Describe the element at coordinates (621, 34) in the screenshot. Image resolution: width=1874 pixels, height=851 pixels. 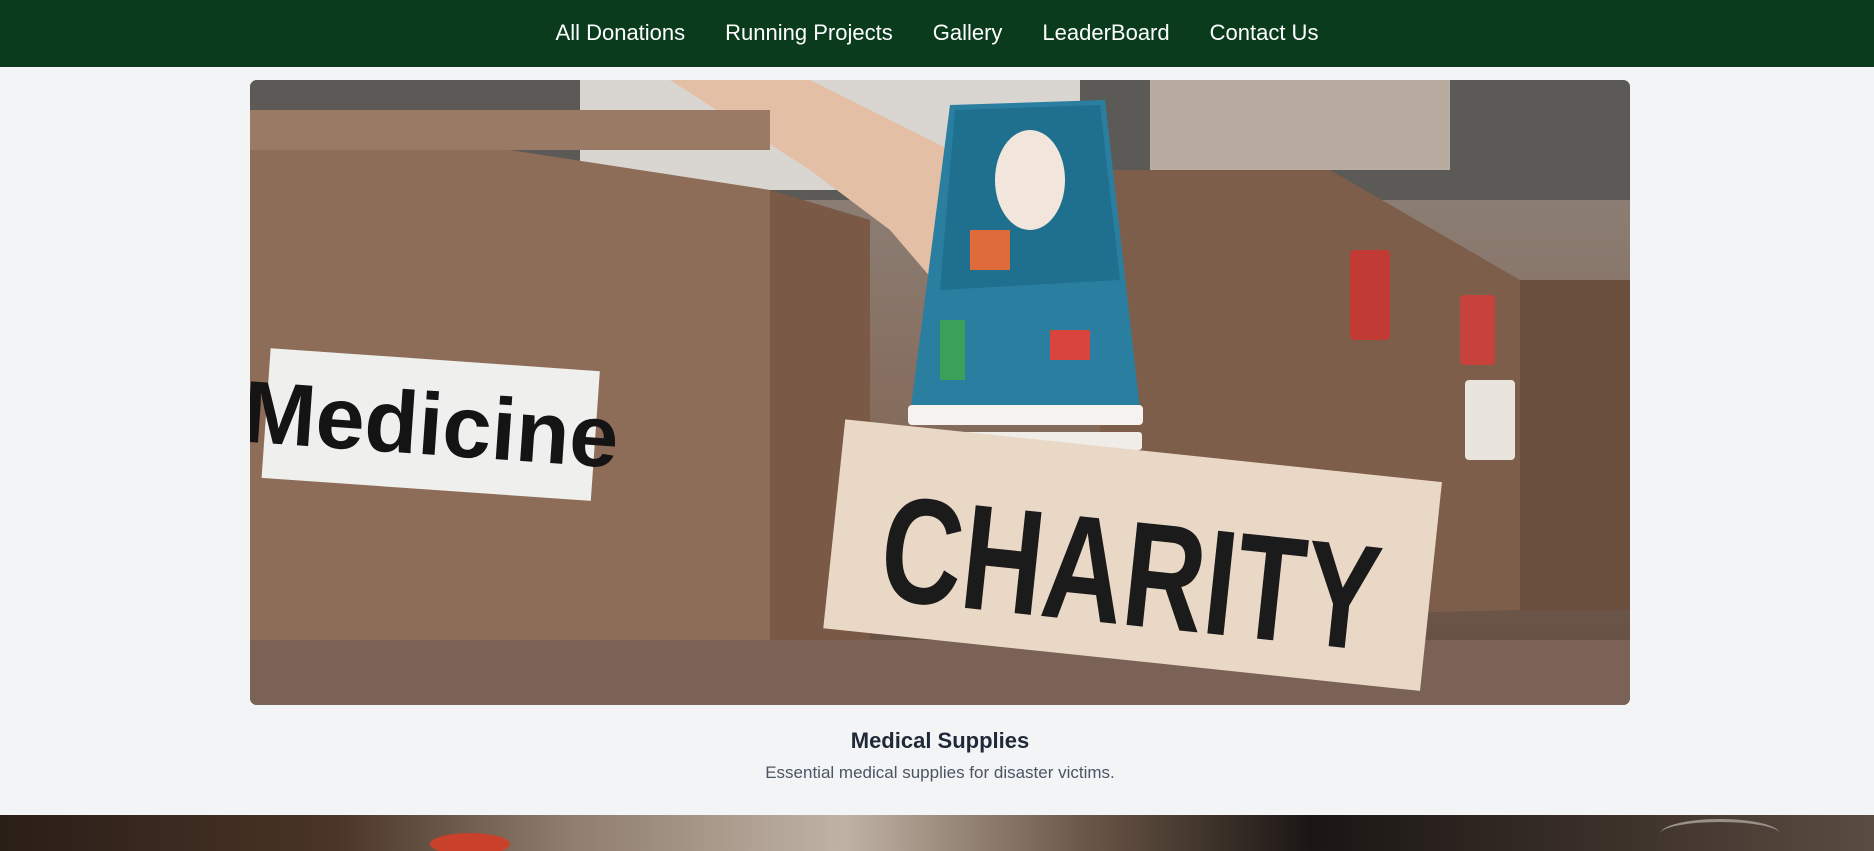
I see `nav-all-donations: All Donations` at that location.